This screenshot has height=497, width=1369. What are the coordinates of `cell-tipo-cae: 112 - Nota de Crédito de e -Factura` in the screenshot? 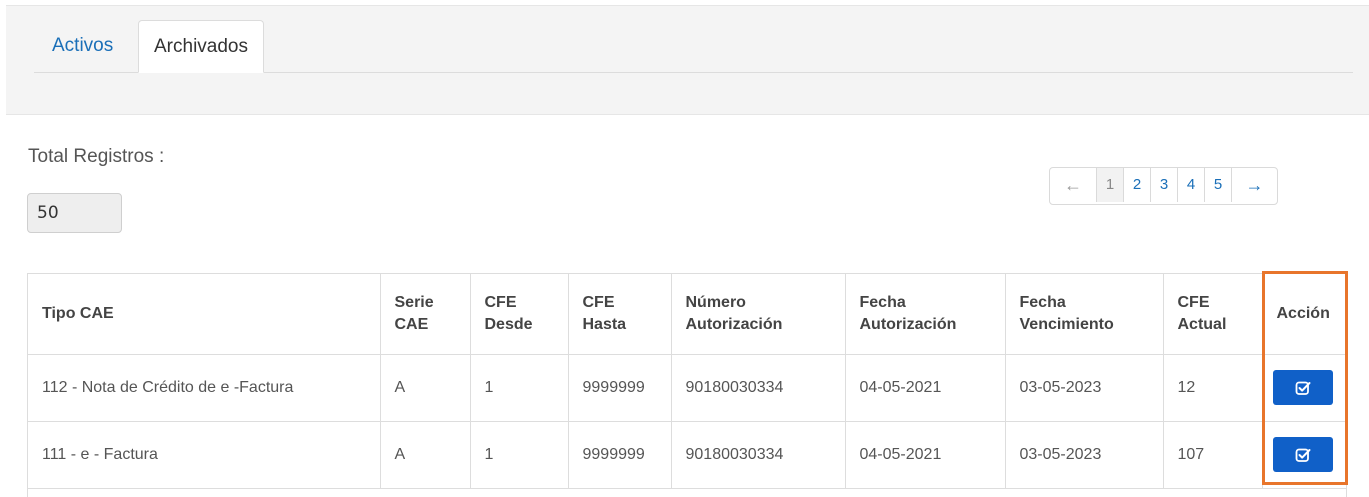 It's located at (204, 388).